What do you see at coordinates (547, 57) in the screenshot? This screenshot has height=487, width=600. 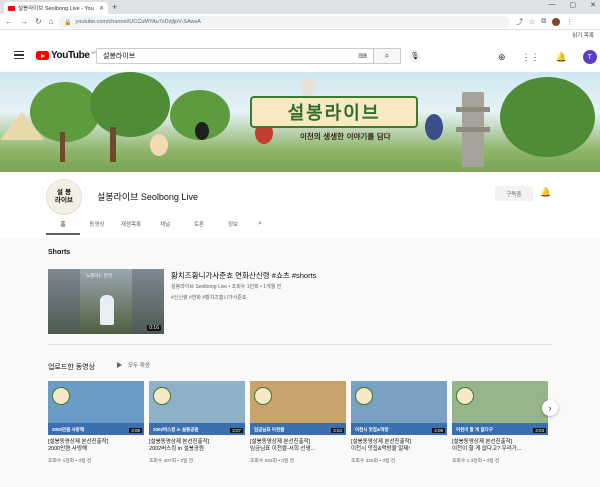 I see `header-actions: ⊕ ⋮⋮ 🔔 T` at bounding box center [547, 57].